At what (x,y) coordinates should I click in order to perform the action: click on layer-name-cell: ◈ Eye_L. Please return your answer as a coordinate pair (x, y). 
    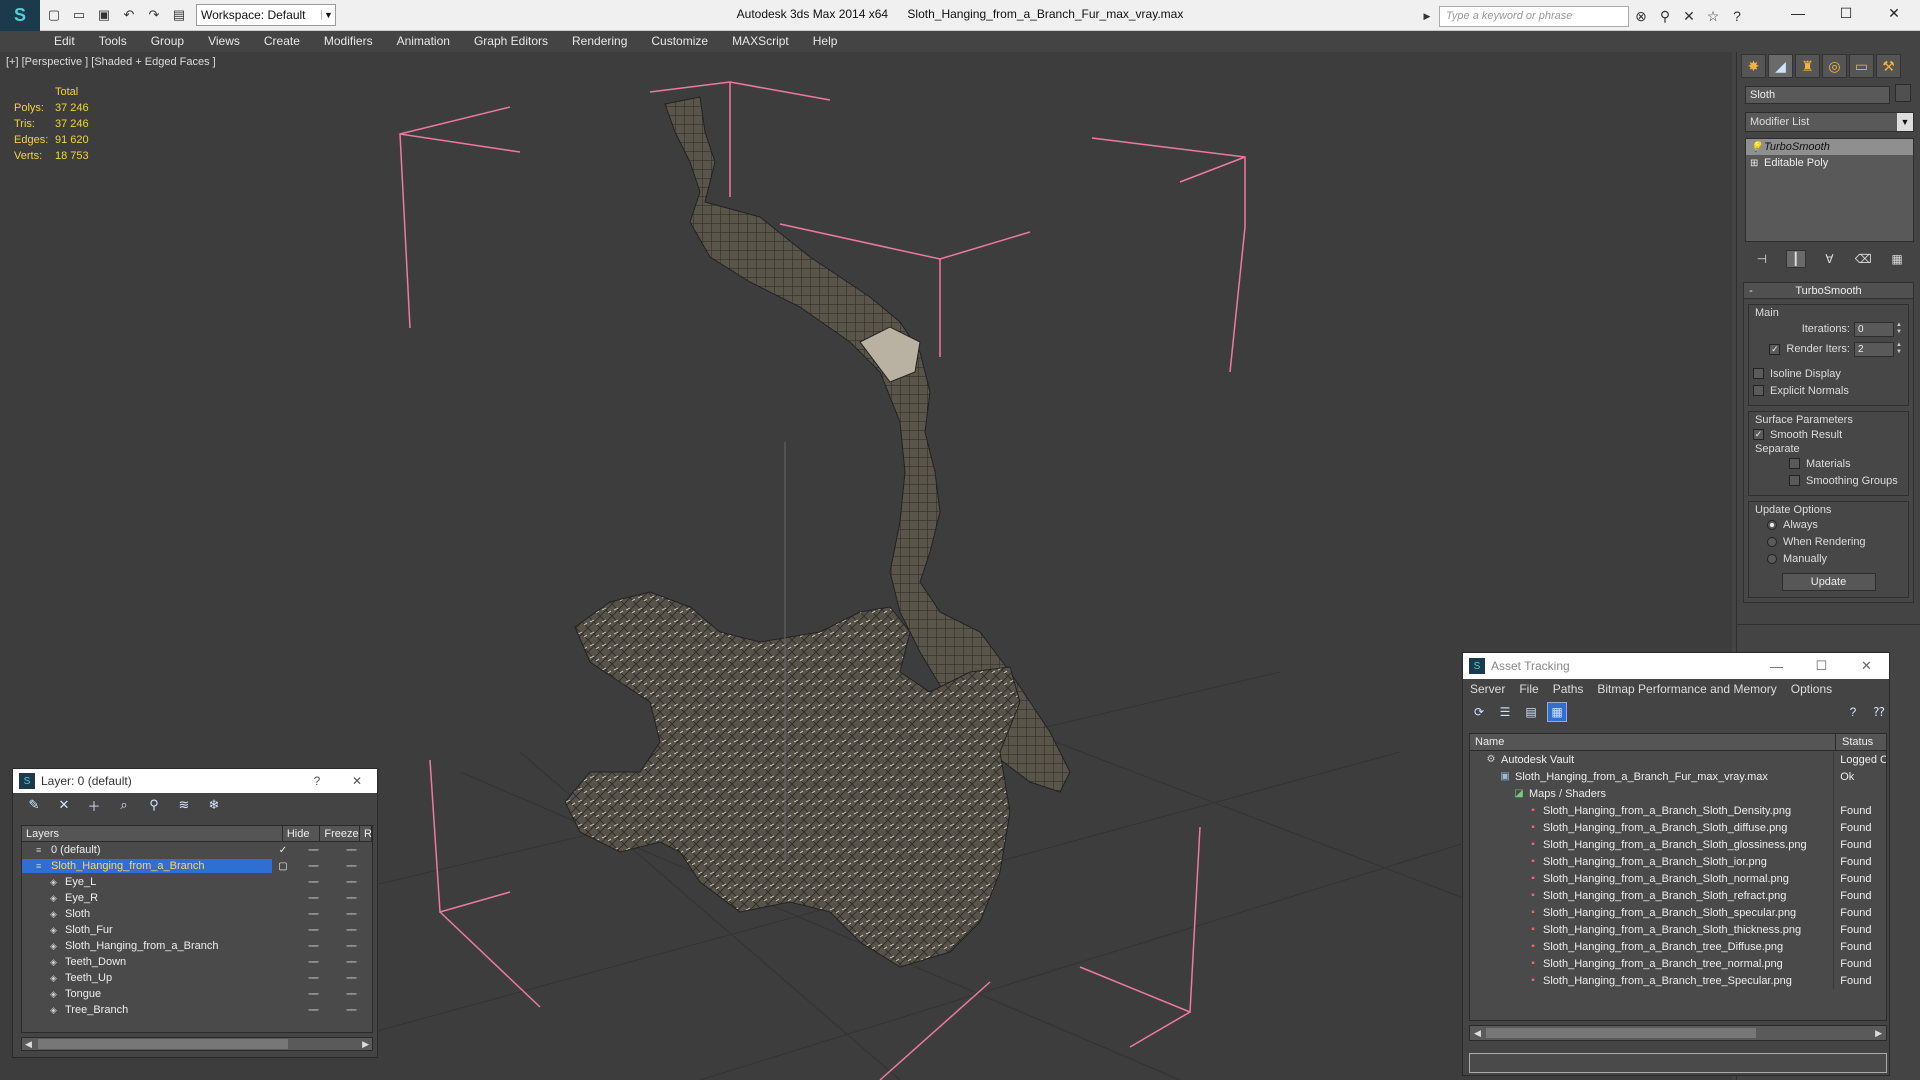
    Looking at the image, I should click on (147, 882).